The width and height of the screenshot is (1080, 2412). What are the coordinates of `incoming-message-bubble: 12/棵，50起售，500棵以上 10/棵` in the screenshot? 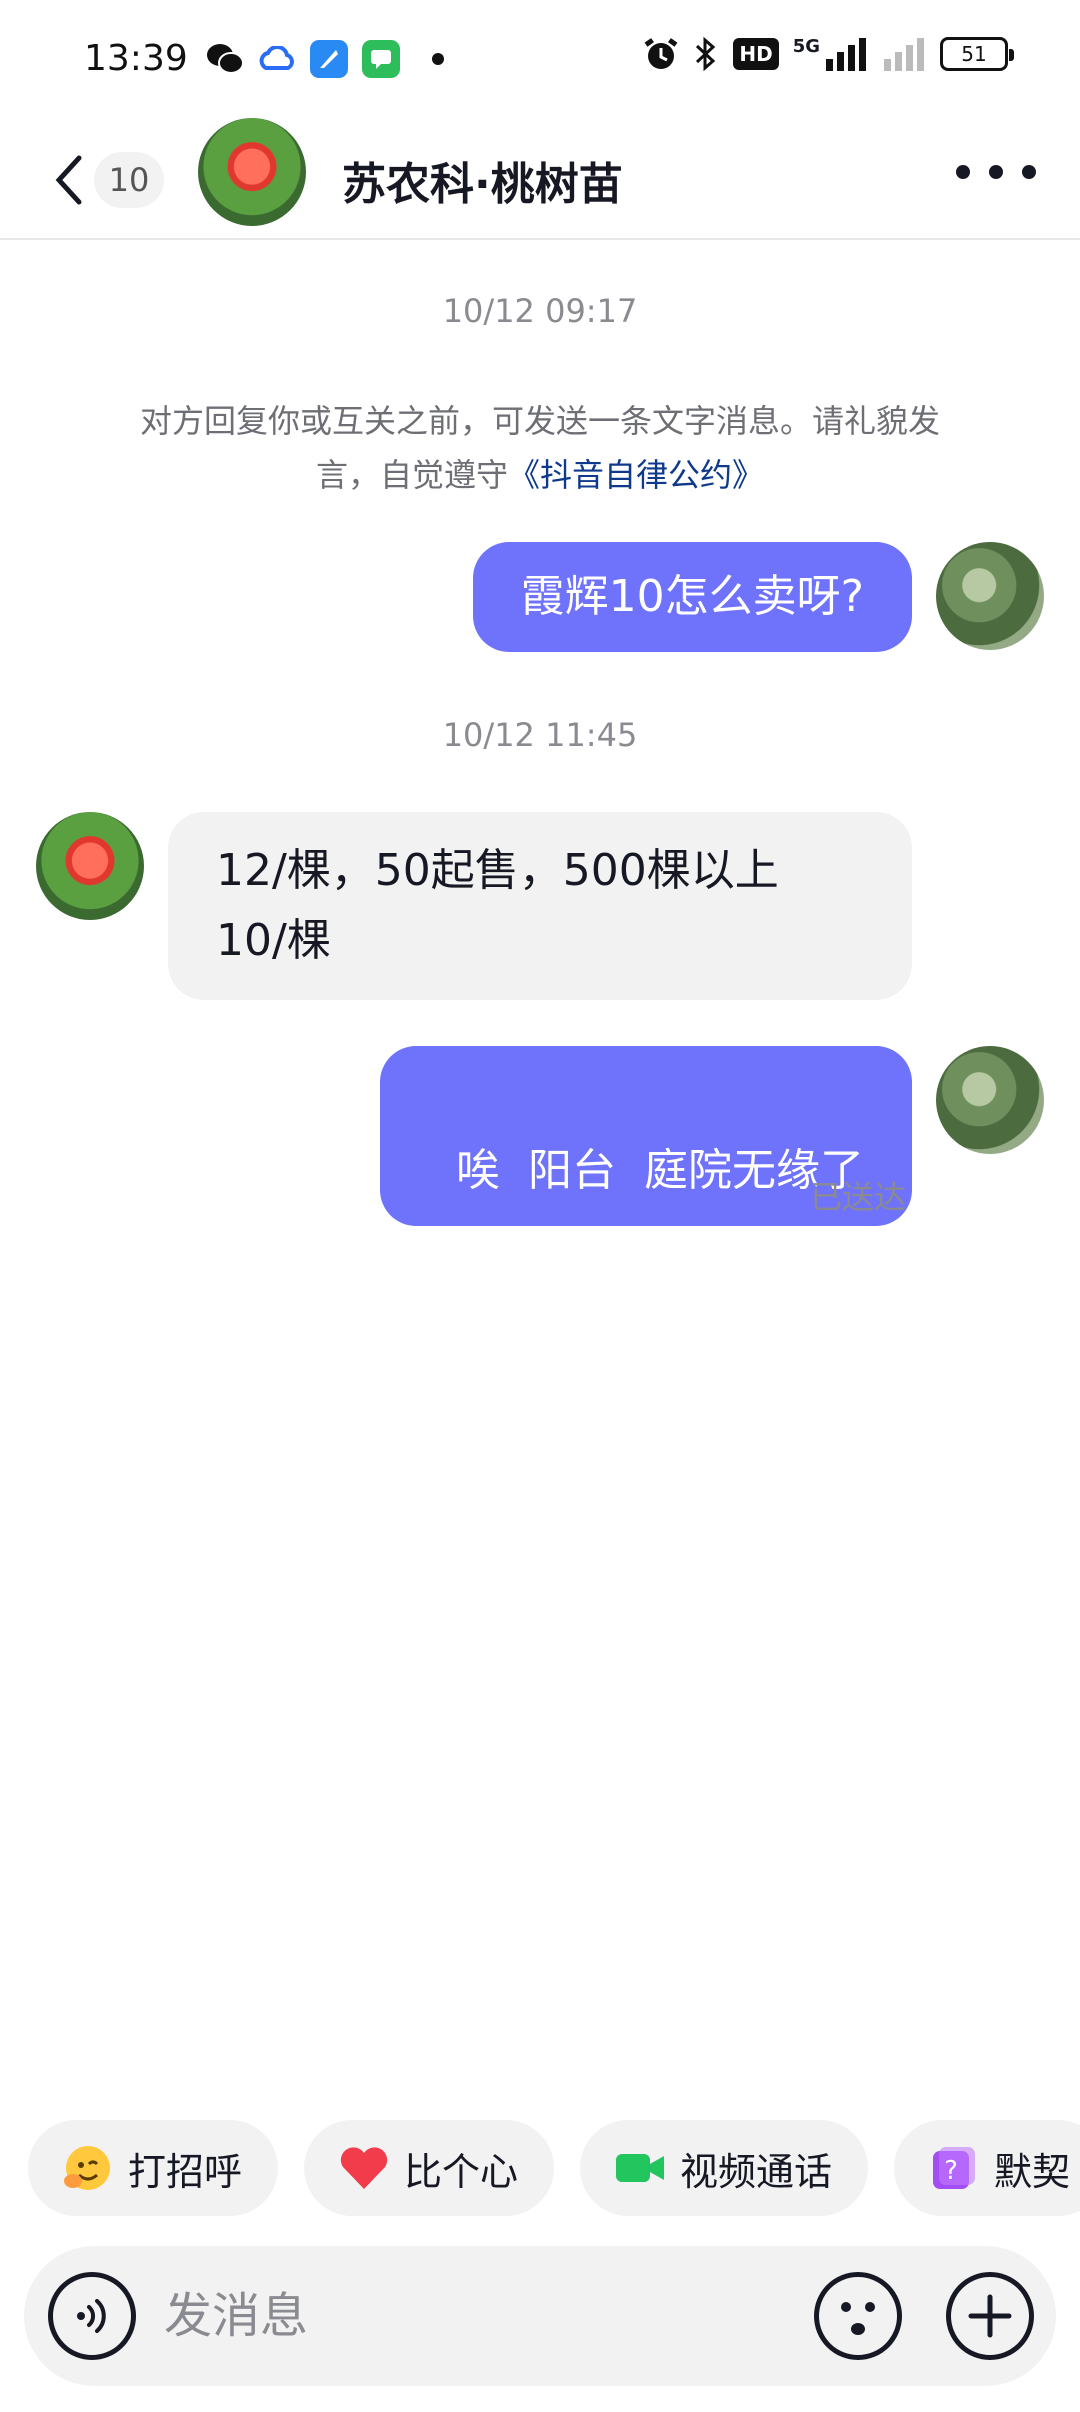 It's located at (540, 906).